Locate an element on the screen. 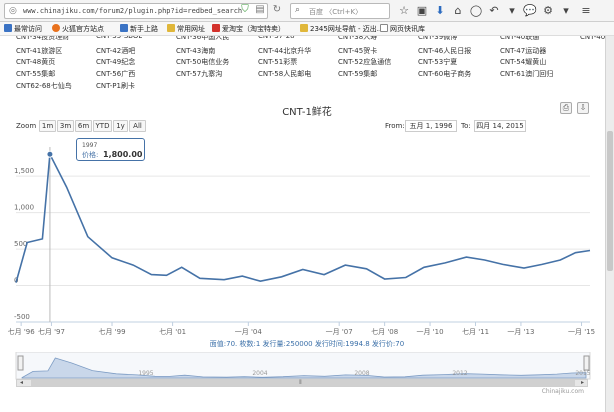 Image resolution: width=614 pixels, height=412 pixels. search-field: ⌕ 百度 〈Ctrl+K〉 is located at coordinates (340, 11).